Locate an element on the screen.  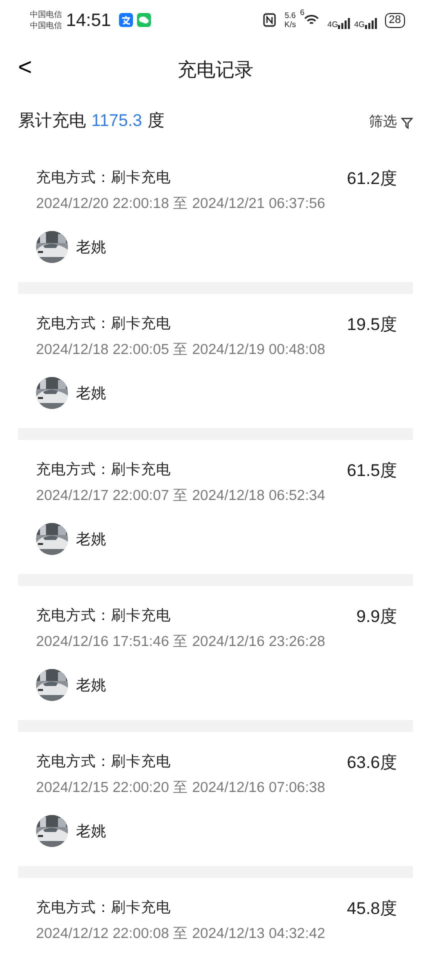
charge-amount: 61.2度 is located at coordinates (371, 179).